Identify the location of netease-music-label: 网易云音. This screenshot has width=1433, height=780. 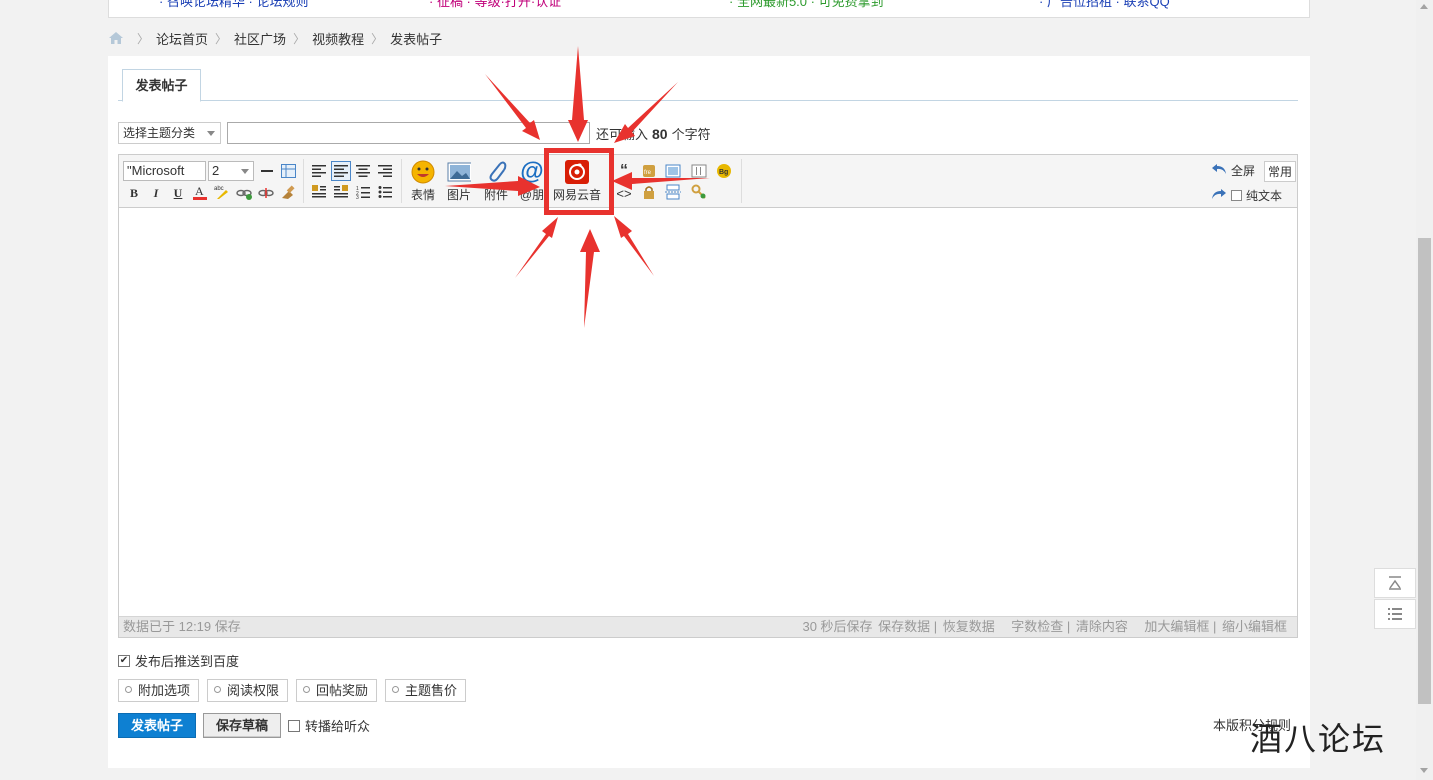
(576, 195).